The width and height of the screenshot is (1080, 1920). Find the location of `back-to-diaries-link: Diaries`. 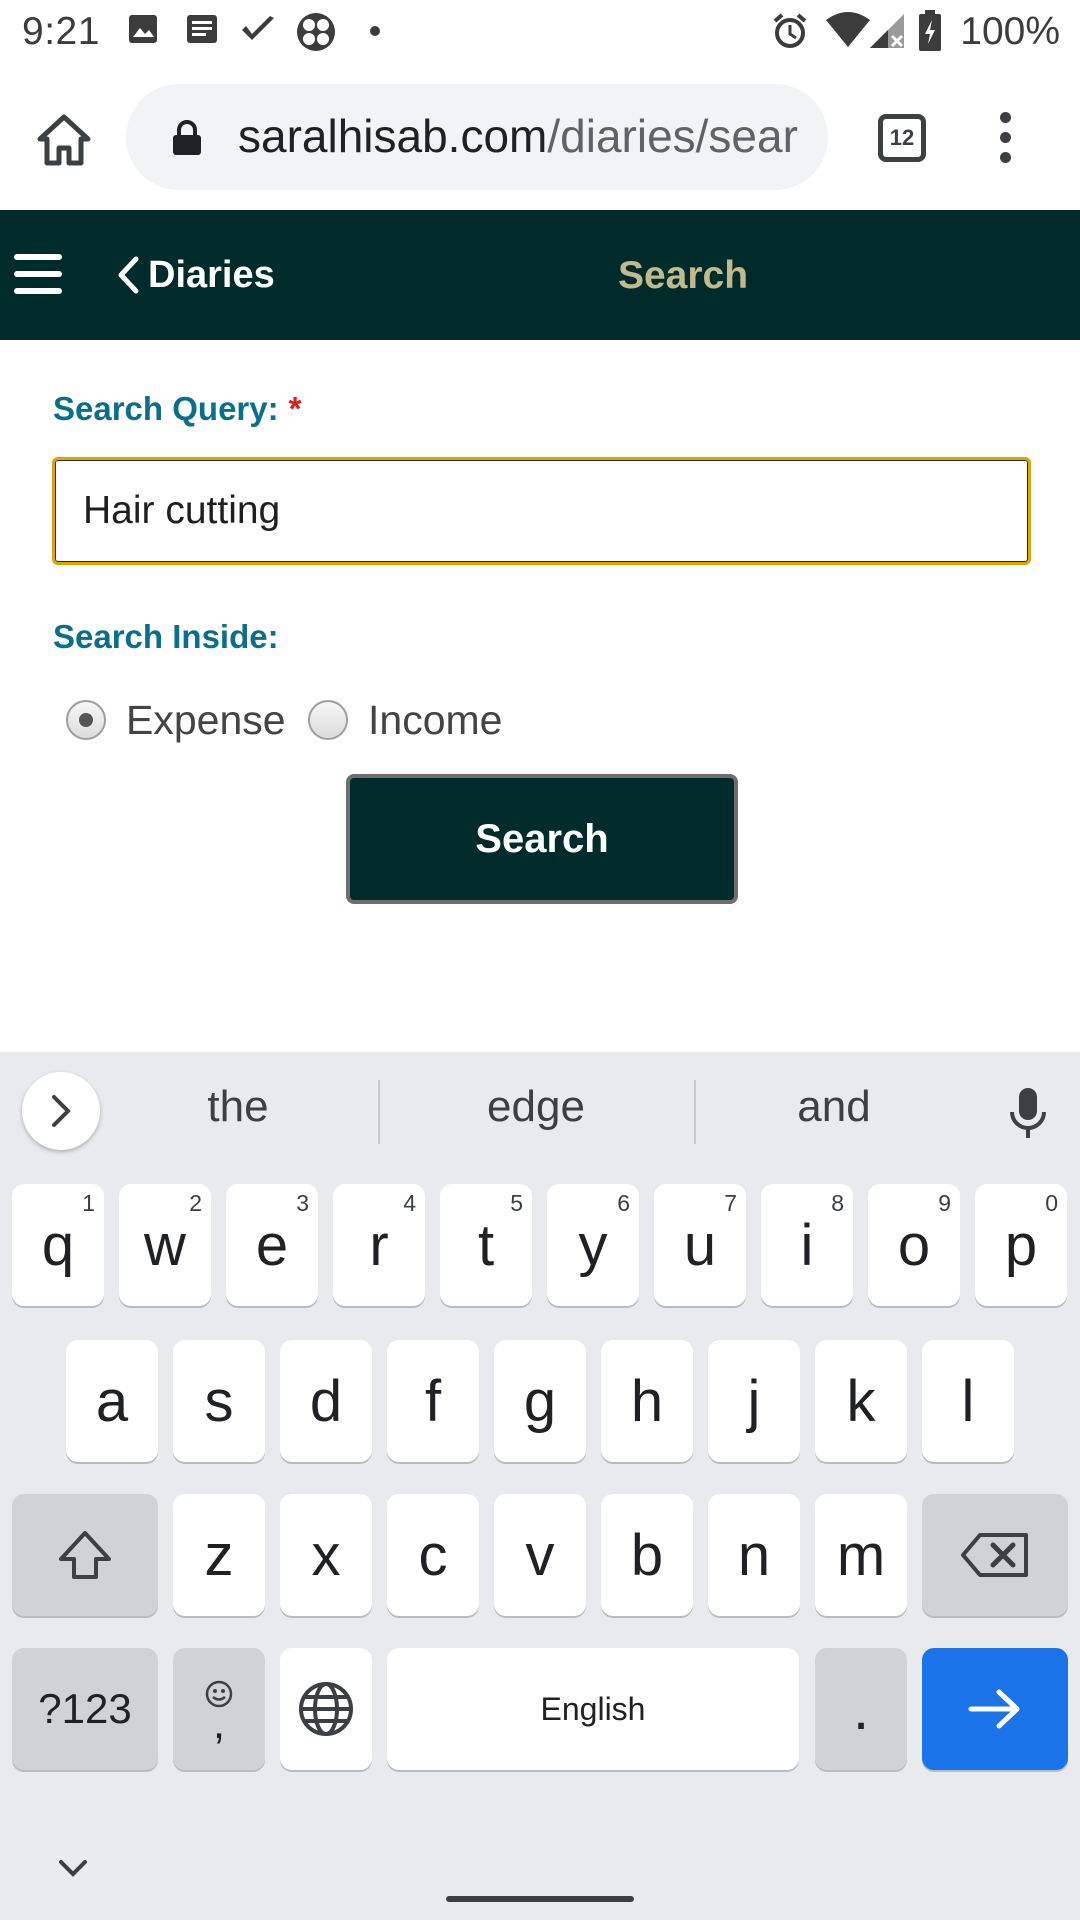

back-to-diaries-link: Diaries is located at coordinates (195, 275).